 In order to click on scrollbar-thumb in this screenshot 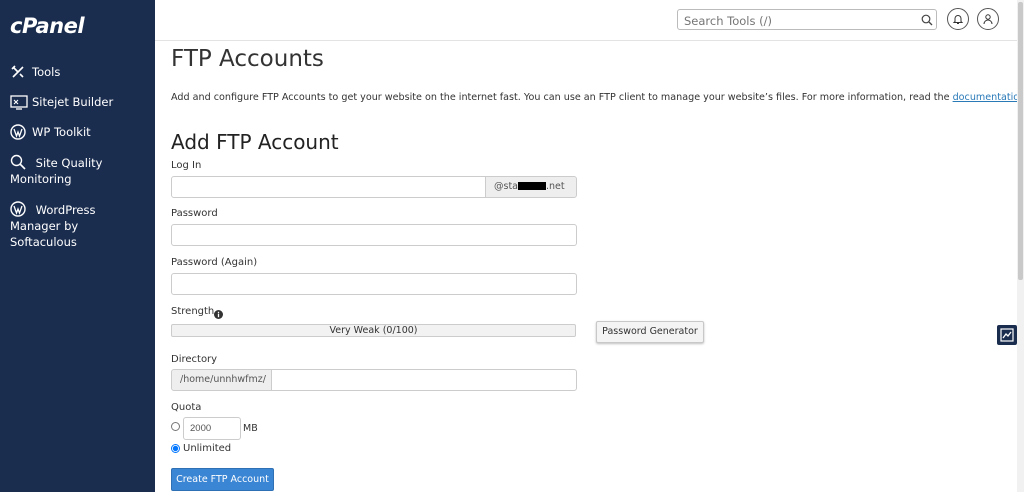, I will do `click(1020, 141)`.